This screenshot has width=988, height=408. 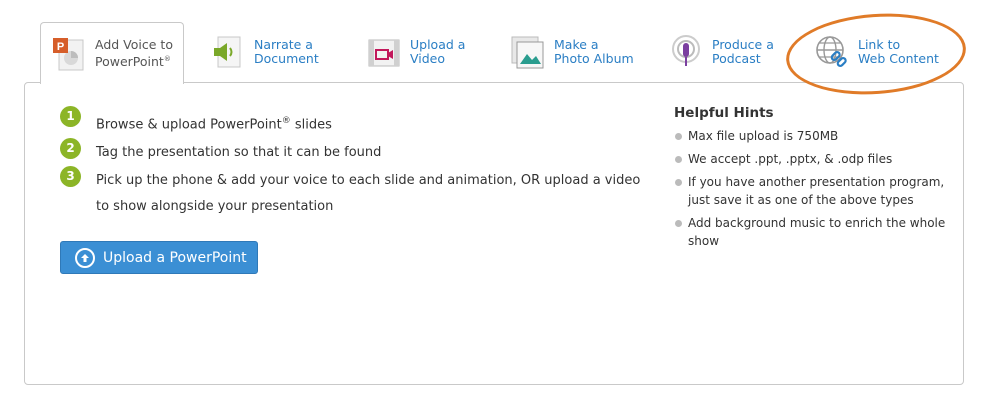 I want to click on globe-link-icon, so click(x=831, y=52).